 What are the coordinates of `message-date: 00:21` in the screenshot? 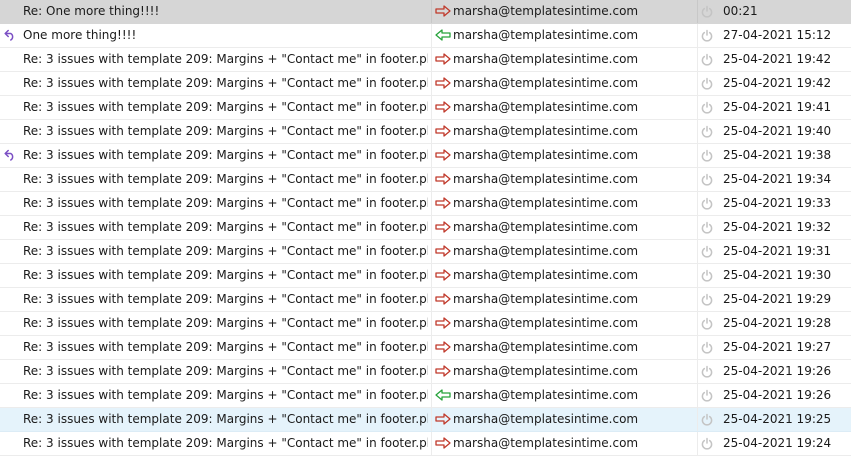 It's located at (740, 11).